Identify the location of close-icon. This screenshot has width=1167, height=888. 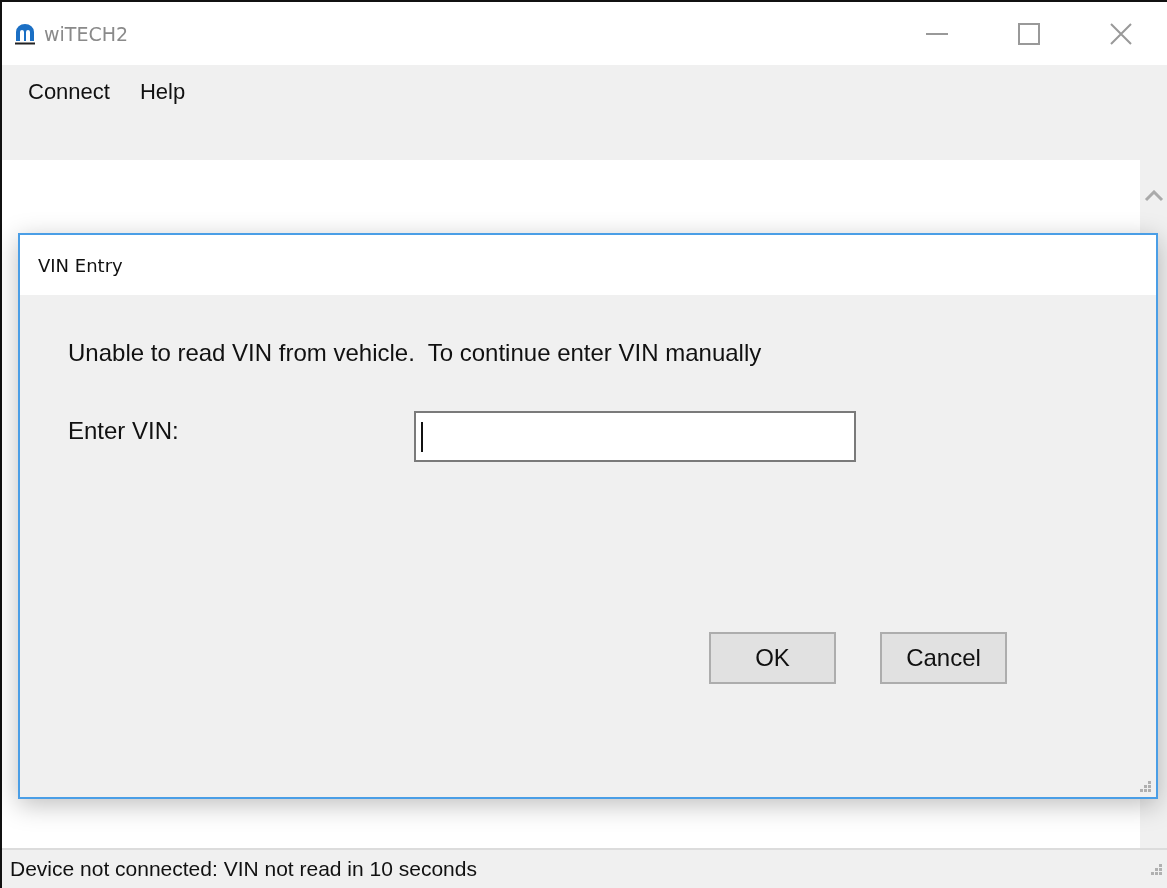
(1121, 33).